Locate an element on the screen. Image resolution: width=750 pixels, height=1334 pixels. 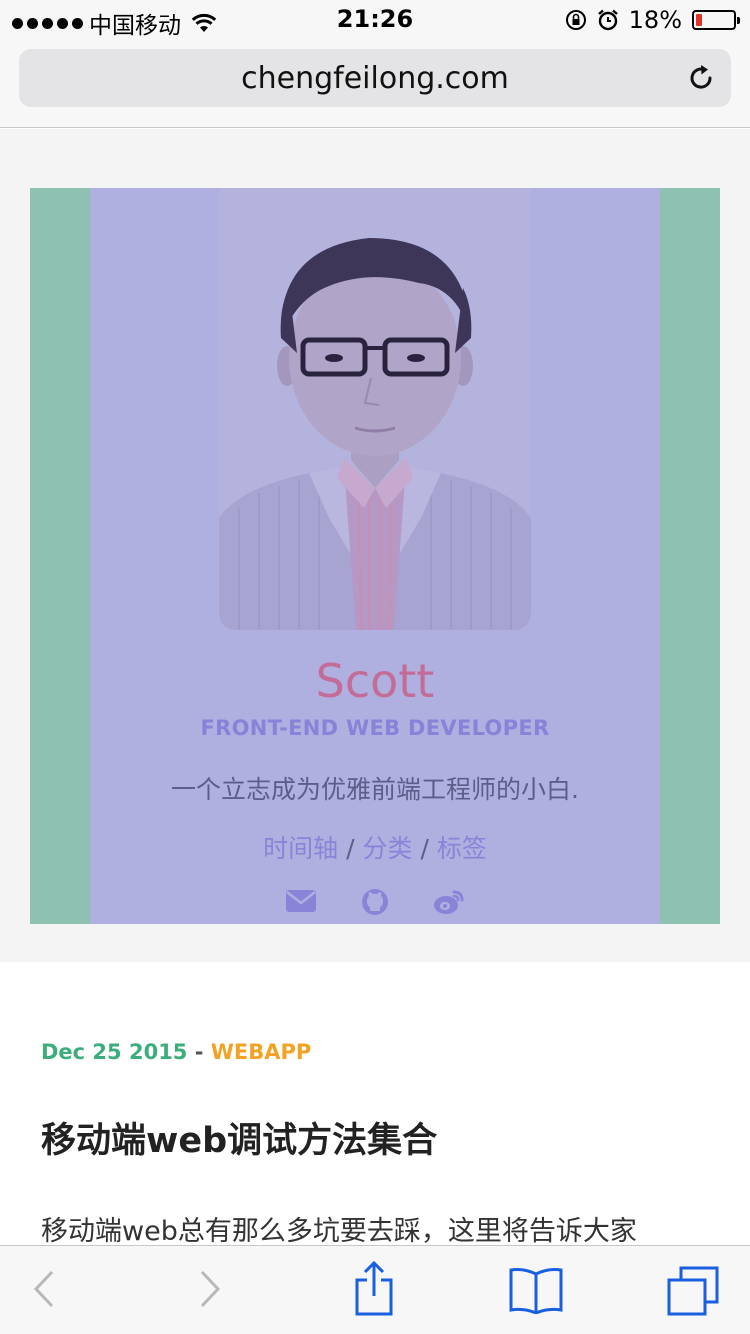
battery-level is located at coordinates (699, 20).